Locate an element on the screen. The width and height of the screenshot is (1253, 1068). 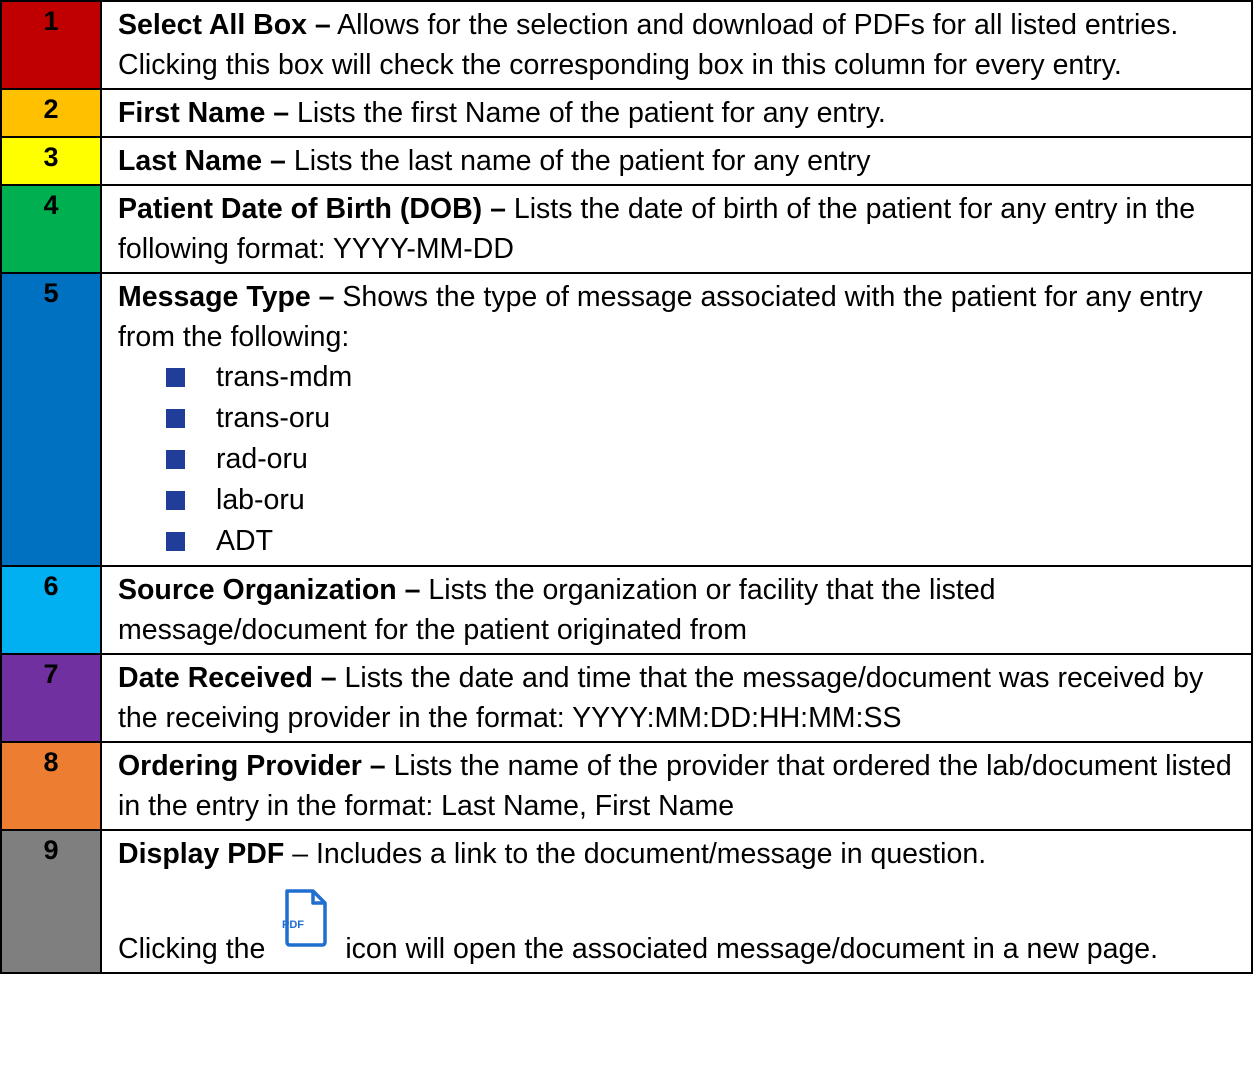
list-item: trans-oru is located at coordinates (705, 418).